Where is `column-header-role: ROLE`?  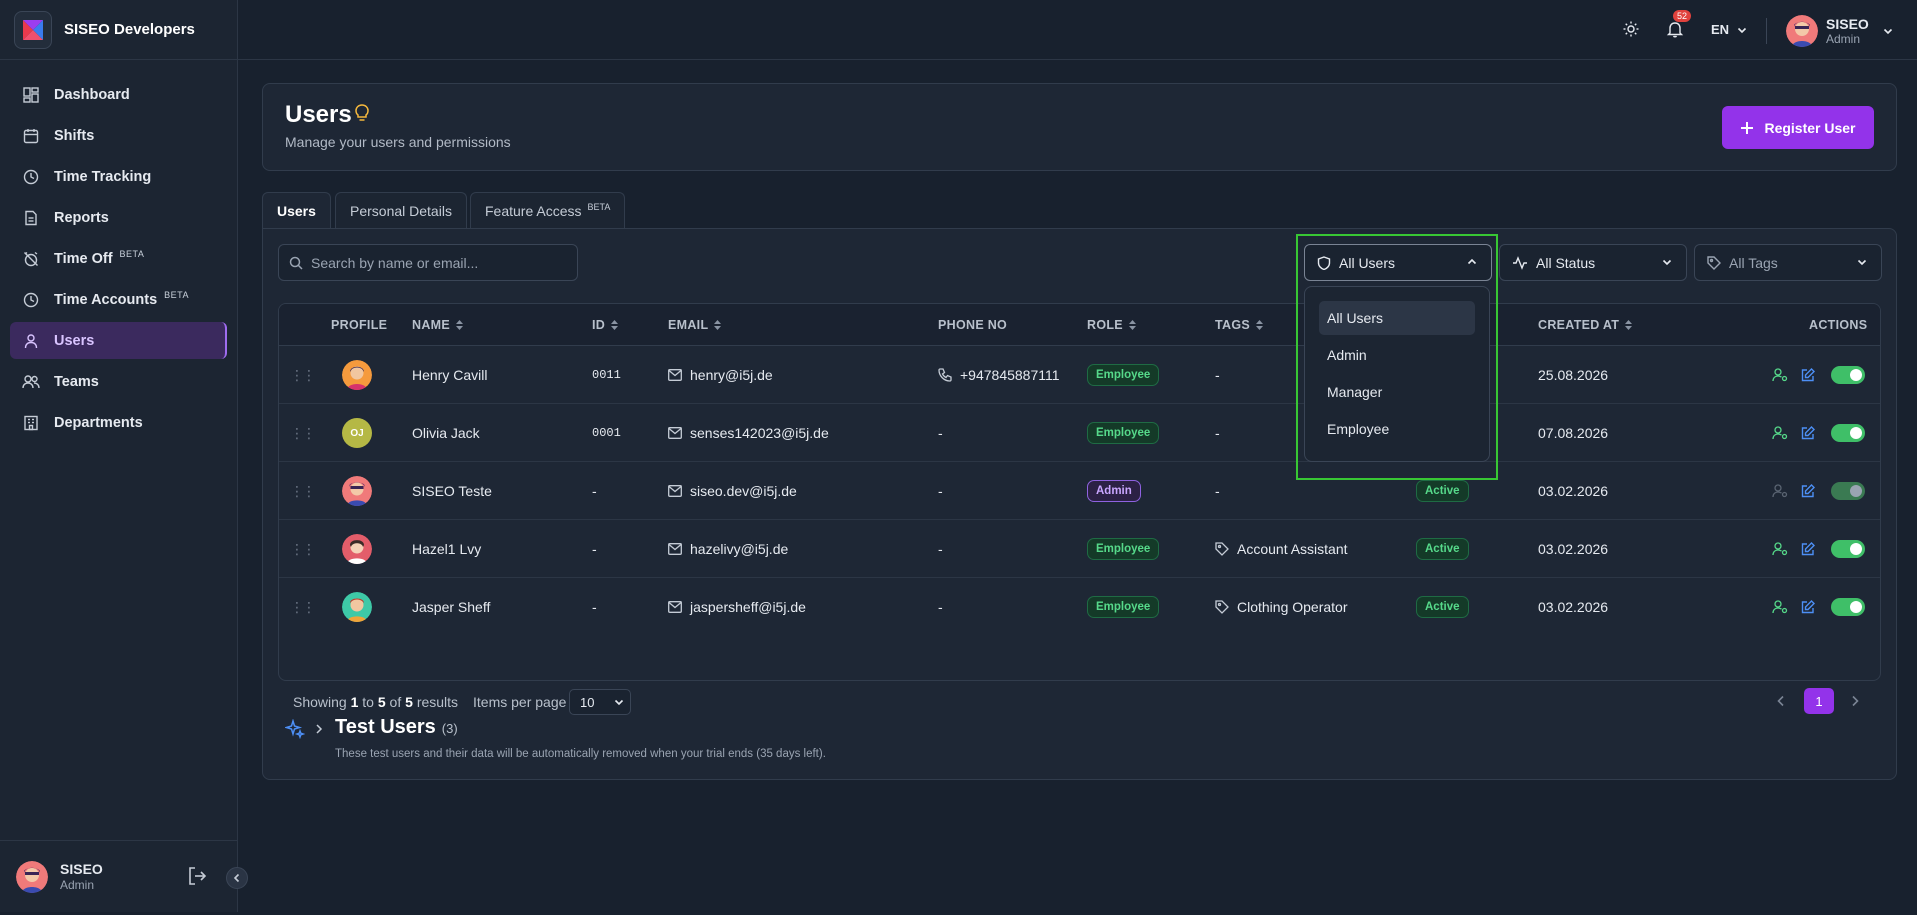 column-header-role: ROLE is located at coordinates (1111, 325).